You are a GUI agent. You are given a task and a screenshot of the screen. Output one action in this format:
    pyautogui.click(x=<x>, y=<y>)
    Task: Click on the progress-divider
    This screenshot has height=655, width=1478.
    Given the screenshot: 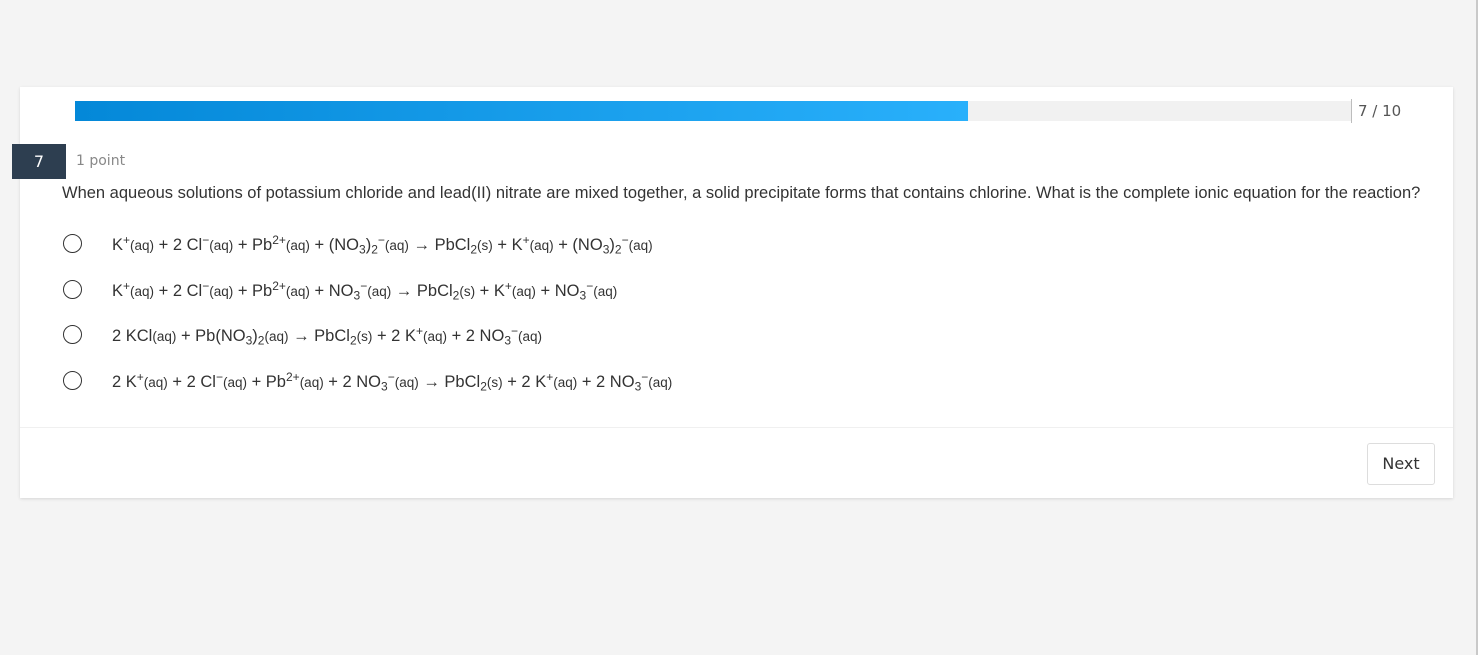 What is the action you would take?
    pyautogui.click(x=1351, y=111)
    